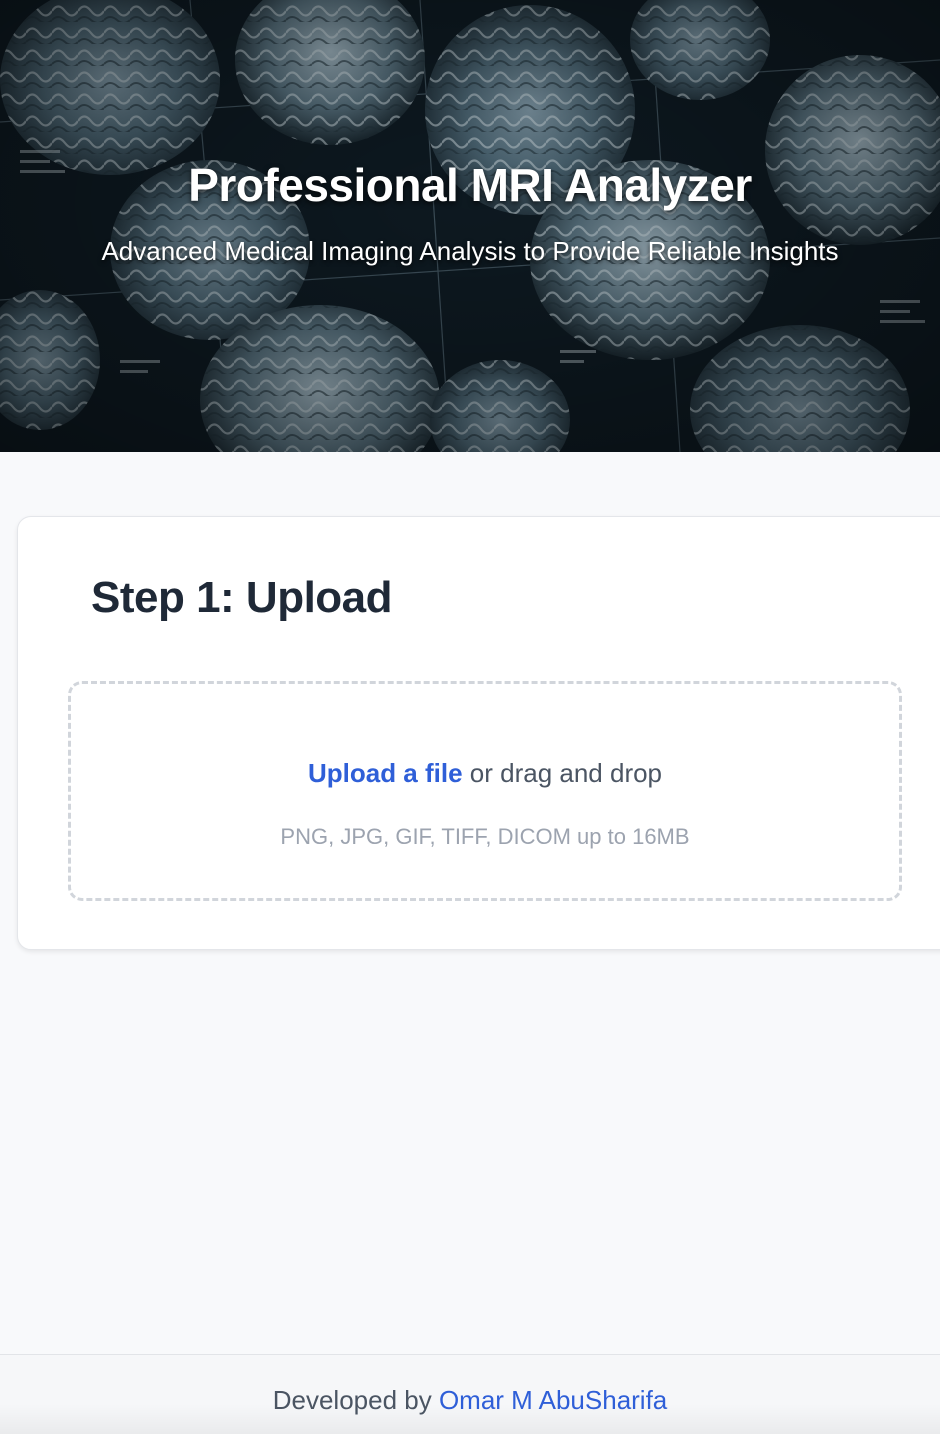 Image resolution: width=940 pixels, height=1434 pixels. What do you see at coordinates (242, 597) in the screenshot?
I see `step-title: Step 1: Upload` at bounding box center [242, 597].